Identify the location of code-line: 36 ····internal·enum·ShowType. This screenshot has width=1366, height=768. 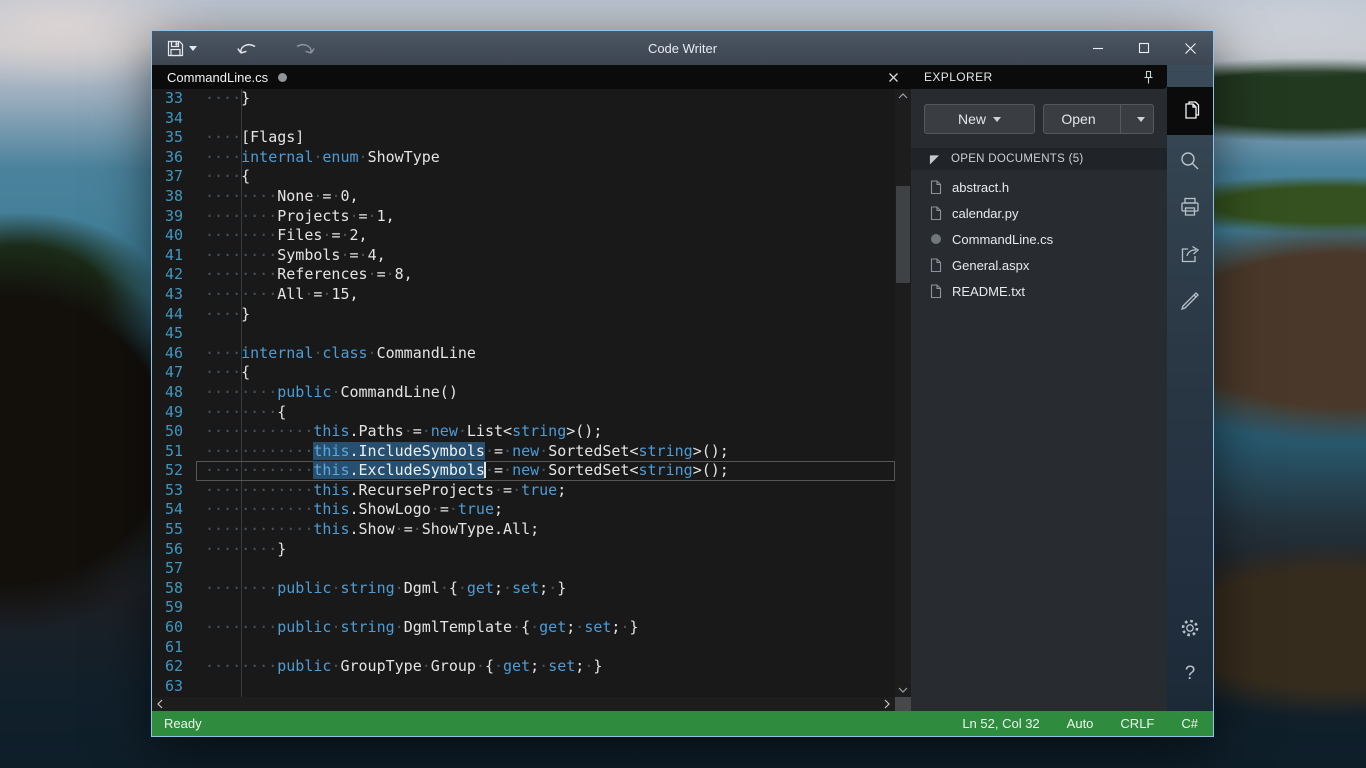
(523, 158).